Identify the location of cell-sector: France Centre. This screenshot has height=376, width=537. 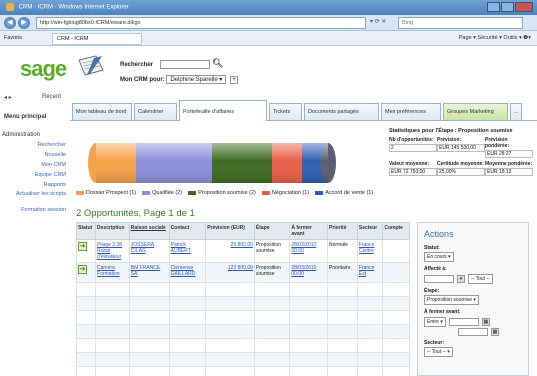
(370, 251).